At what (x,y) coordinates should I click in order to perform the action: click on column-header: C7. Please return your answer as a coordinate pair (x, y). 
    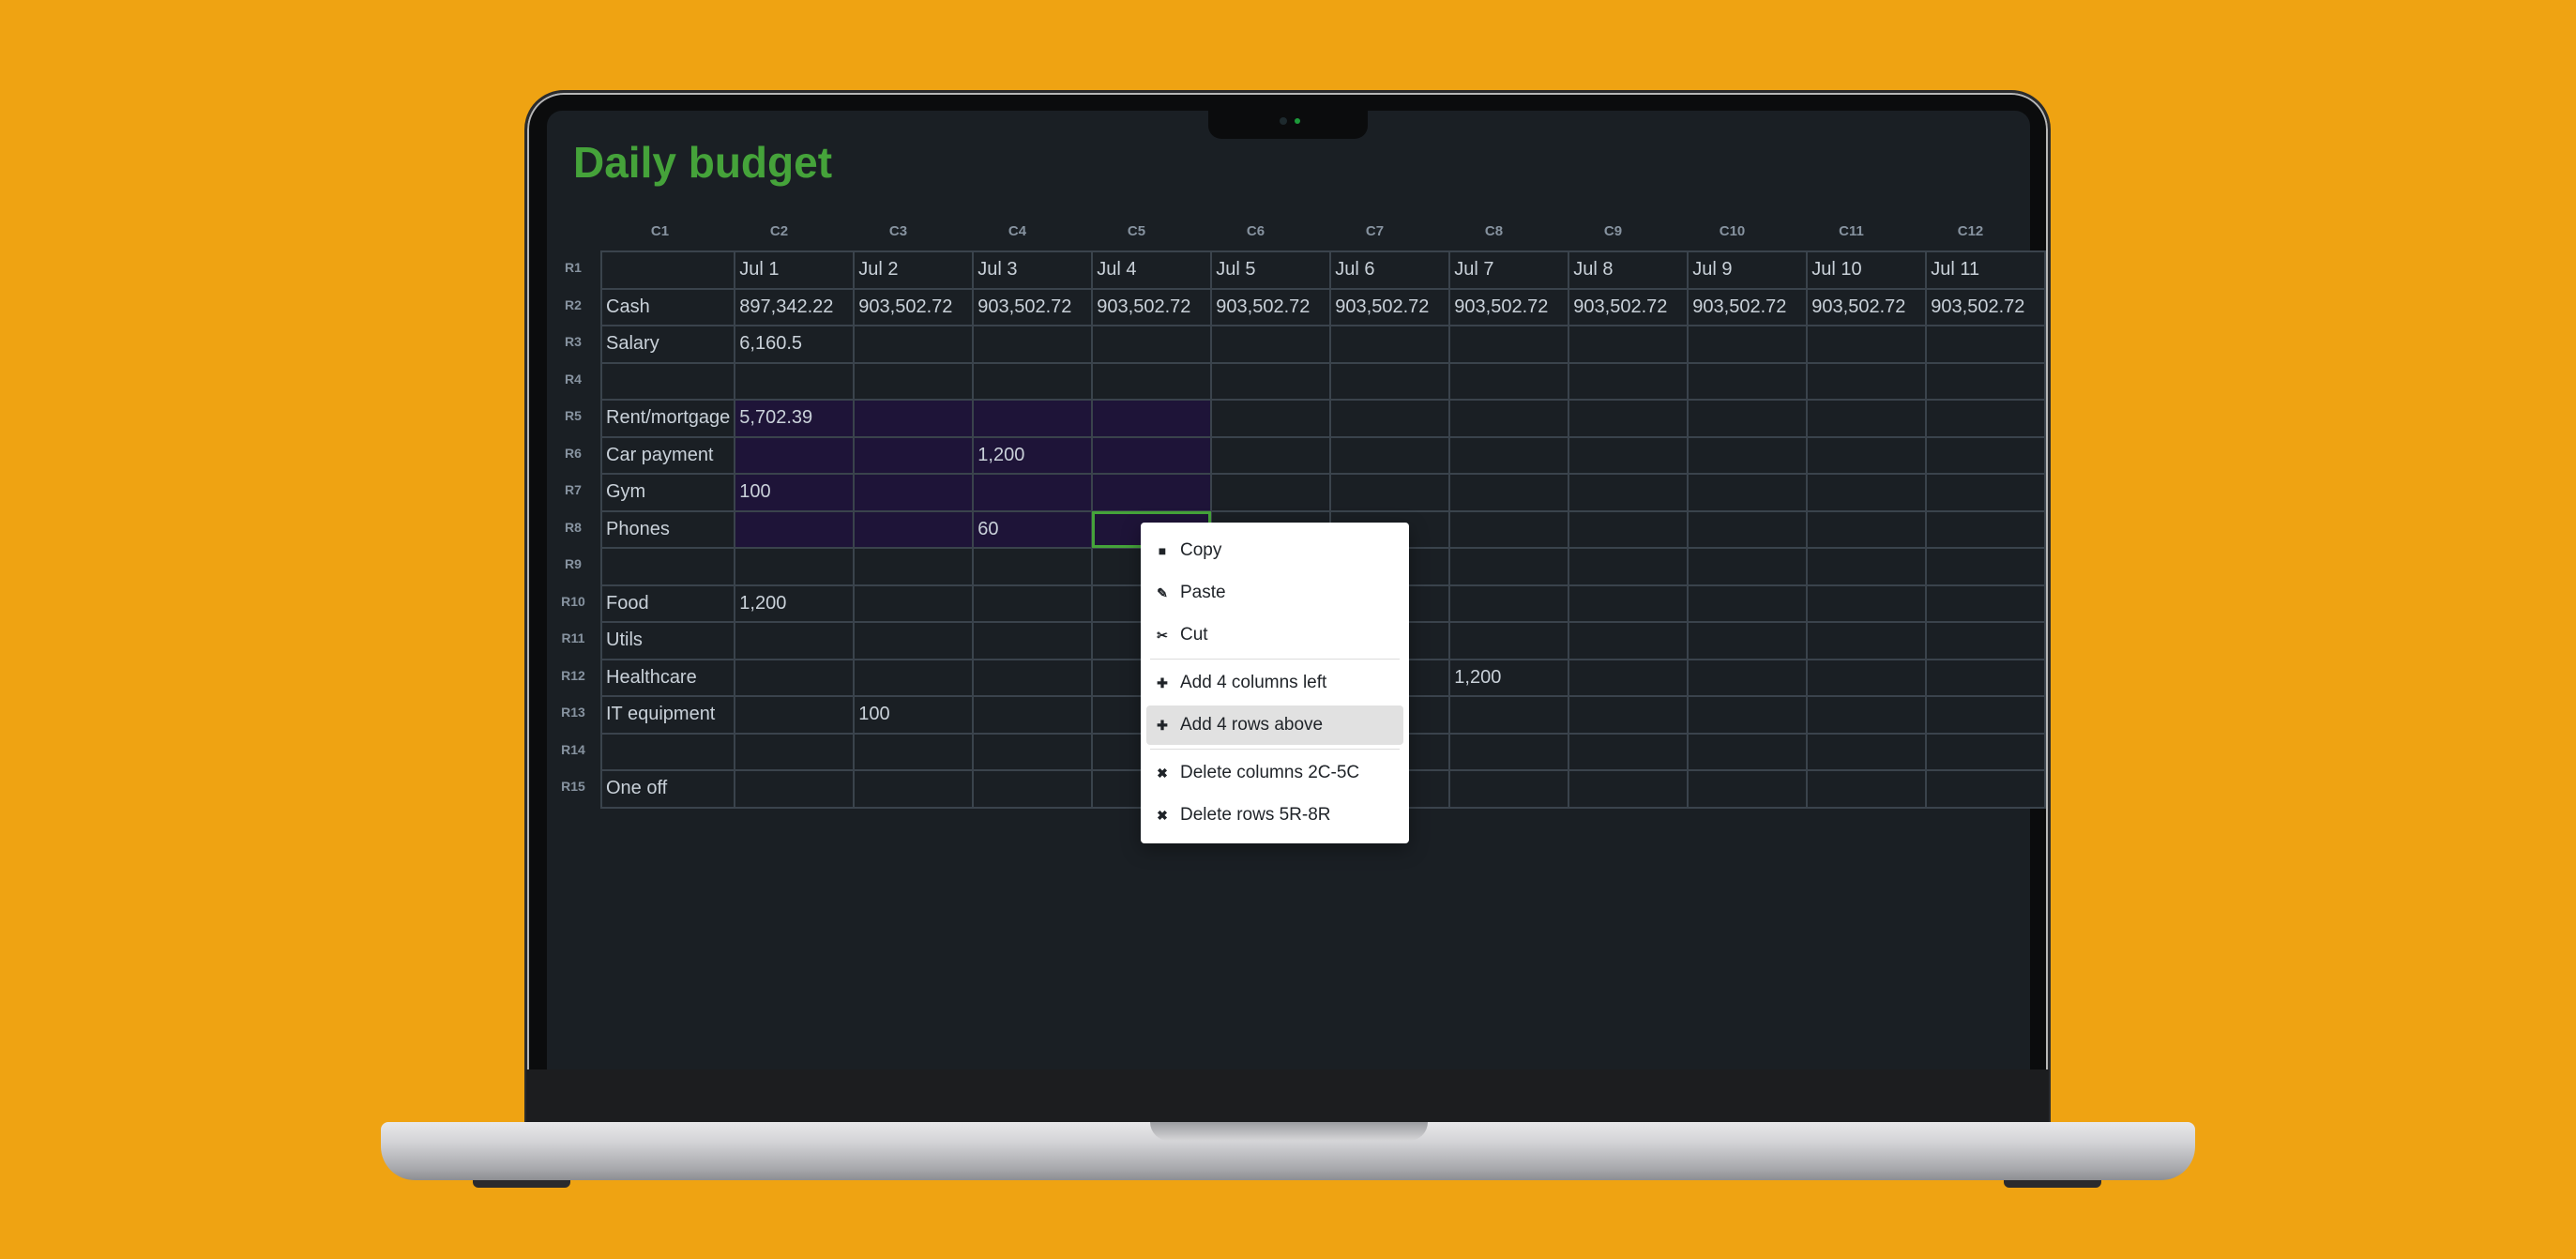
    Looking at the image, I should click on (1374, 233).